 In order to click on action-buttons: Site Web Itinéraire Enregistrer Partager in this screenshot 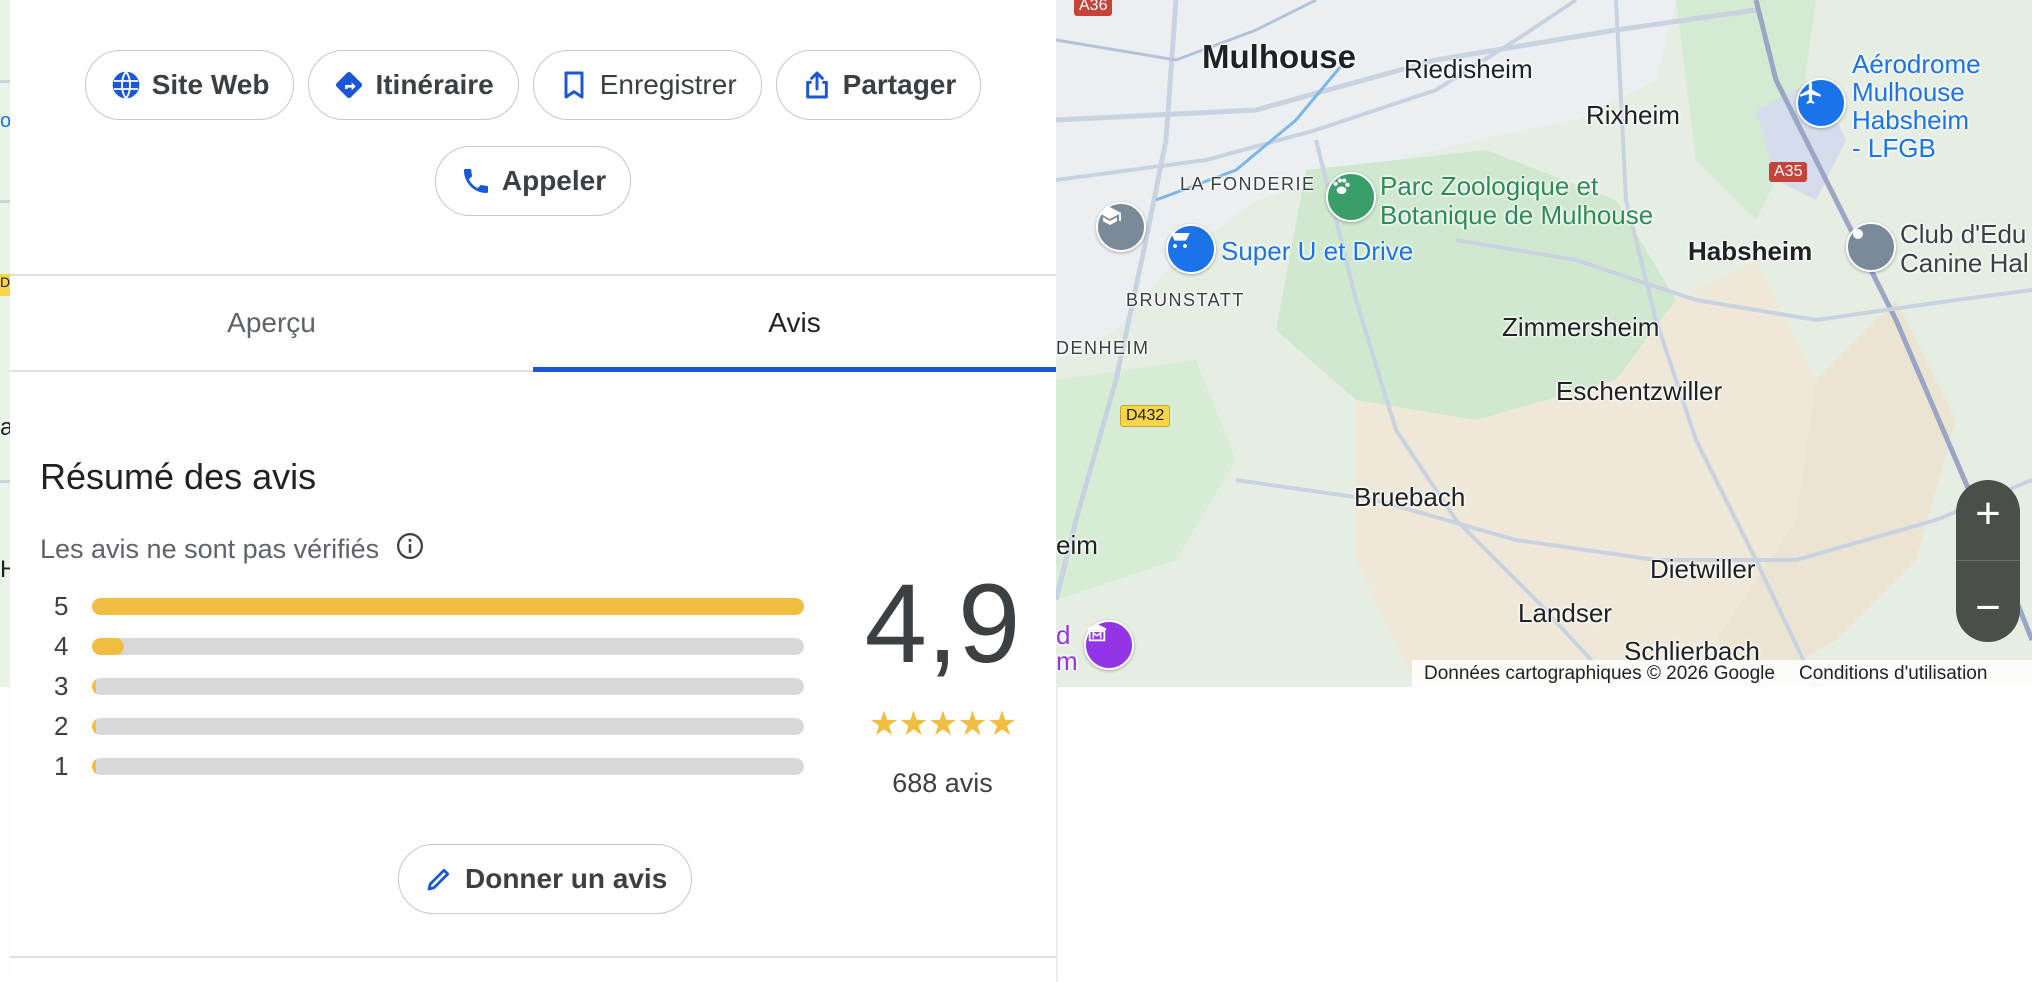, I will do `click(533, 85)`.